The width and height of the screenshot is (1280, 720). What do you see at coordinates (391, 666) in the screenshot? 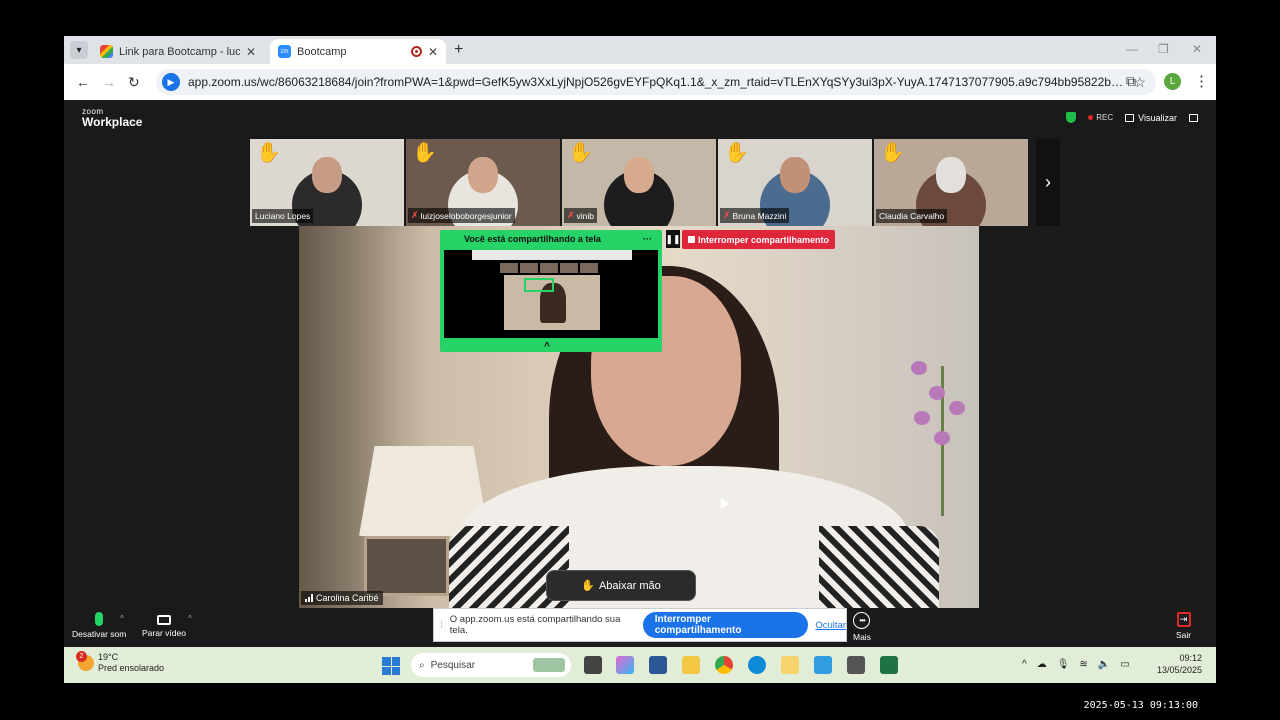
I see `start-menu-icon` at bounding box center [391, 666].